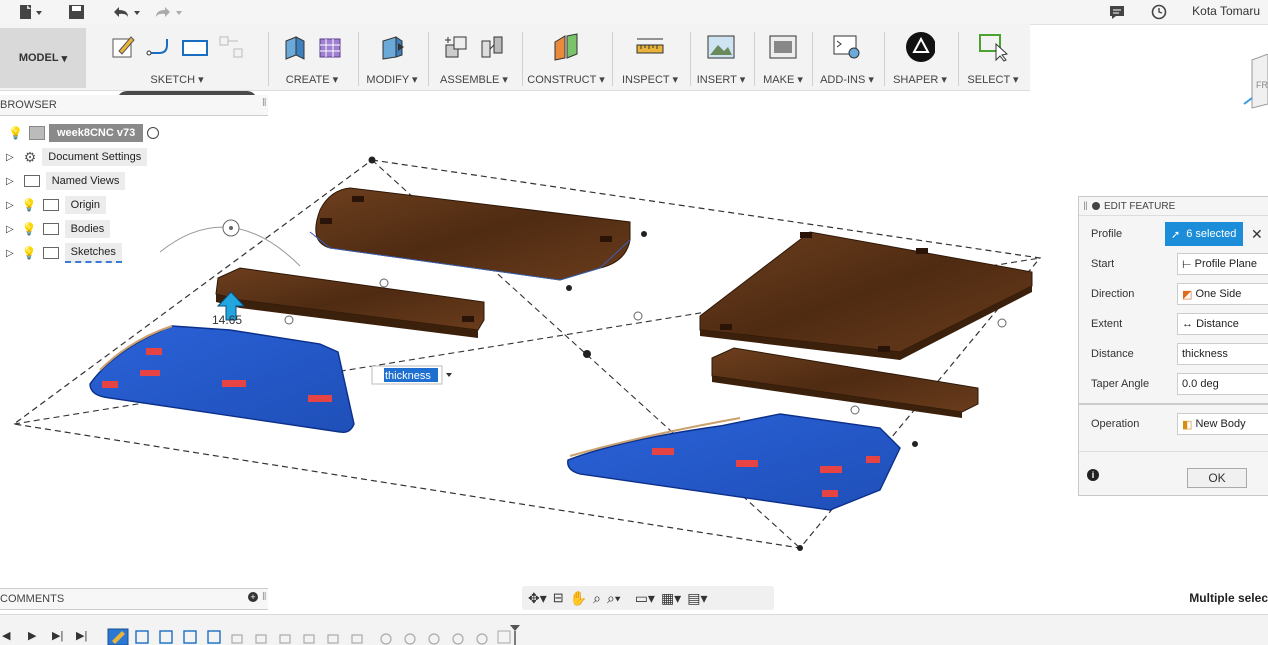 This screenshot has width=1268, height=645. Describe the element at coordinates (920, 47) in the screenshot. I see `shaper-icon` at that location.